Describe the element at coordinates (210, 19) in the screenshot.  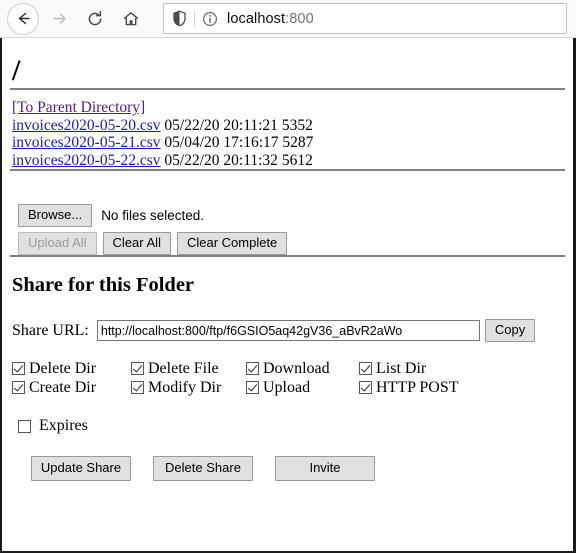
I see `info-circle-icon` at that location.